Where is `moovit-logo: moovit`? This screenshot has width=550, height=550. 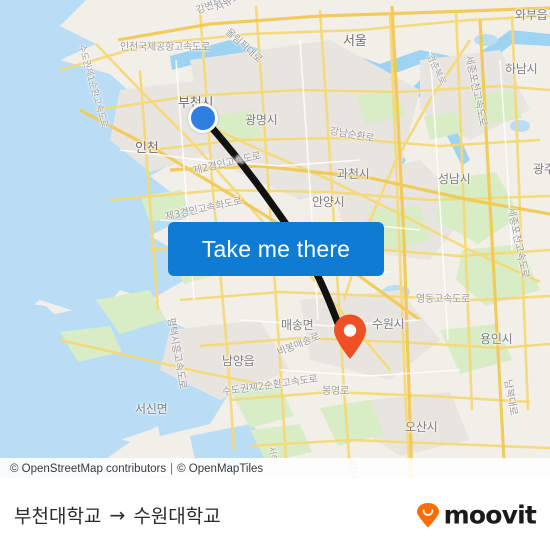
moovit-logo: moovit is located at coordinates (476, 515).